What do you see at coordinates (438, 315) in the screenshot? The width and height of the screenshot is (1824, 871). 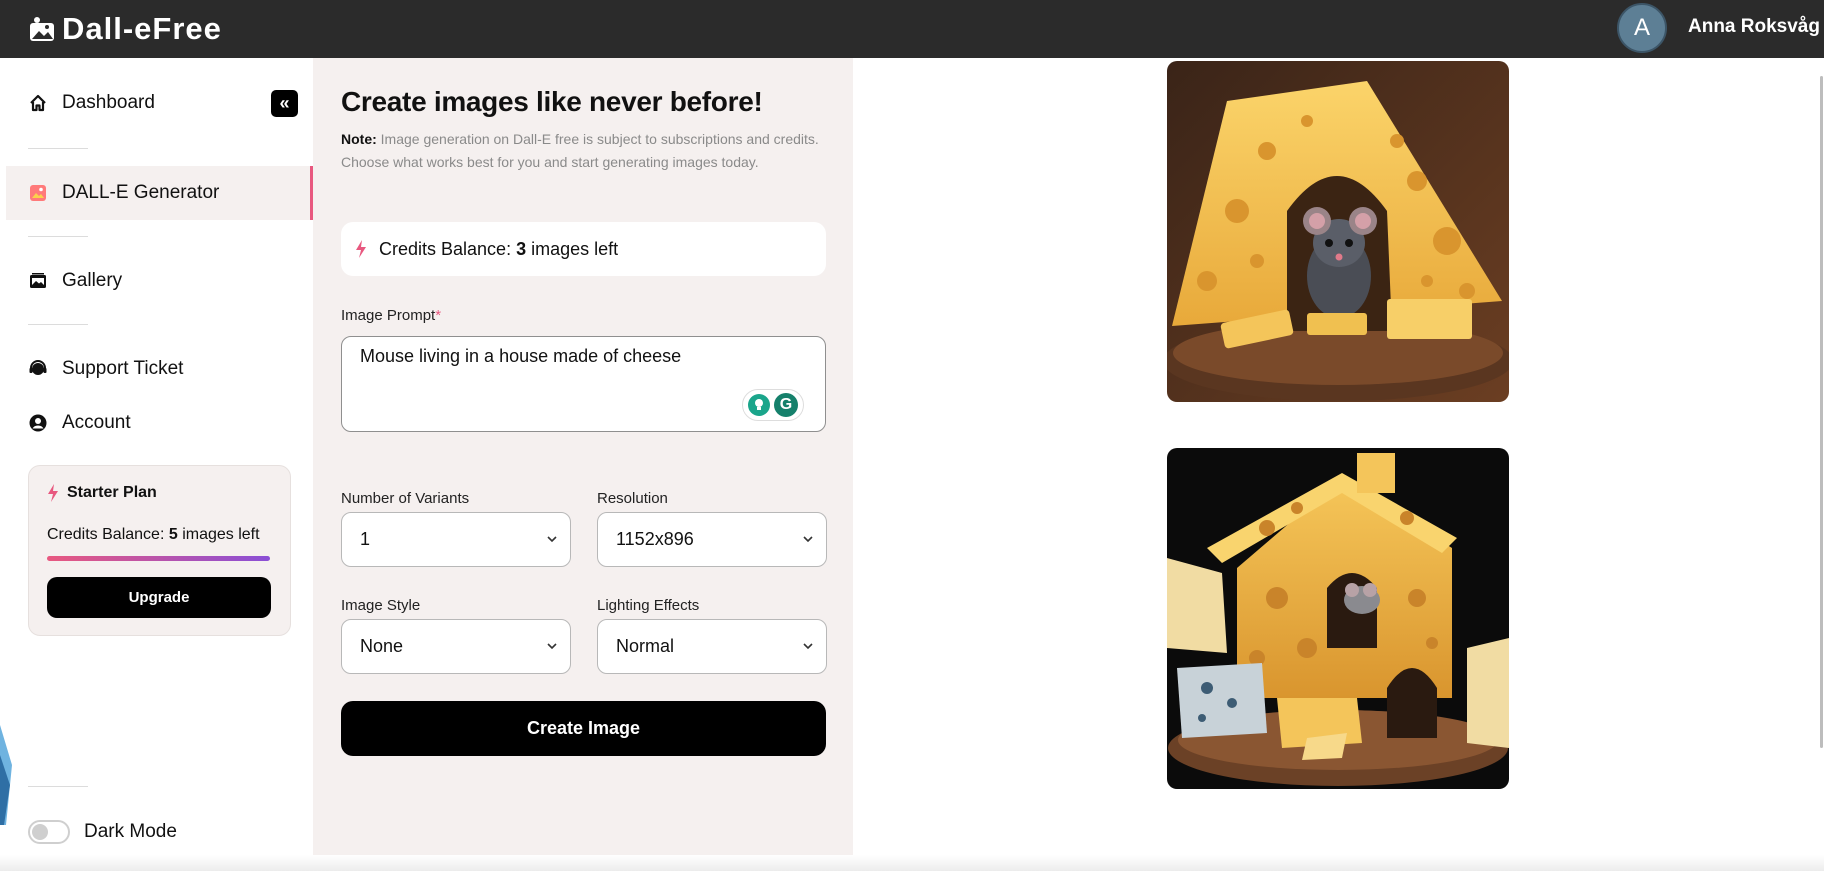 I see `required-marker: *` at bounding box center [438, 315].